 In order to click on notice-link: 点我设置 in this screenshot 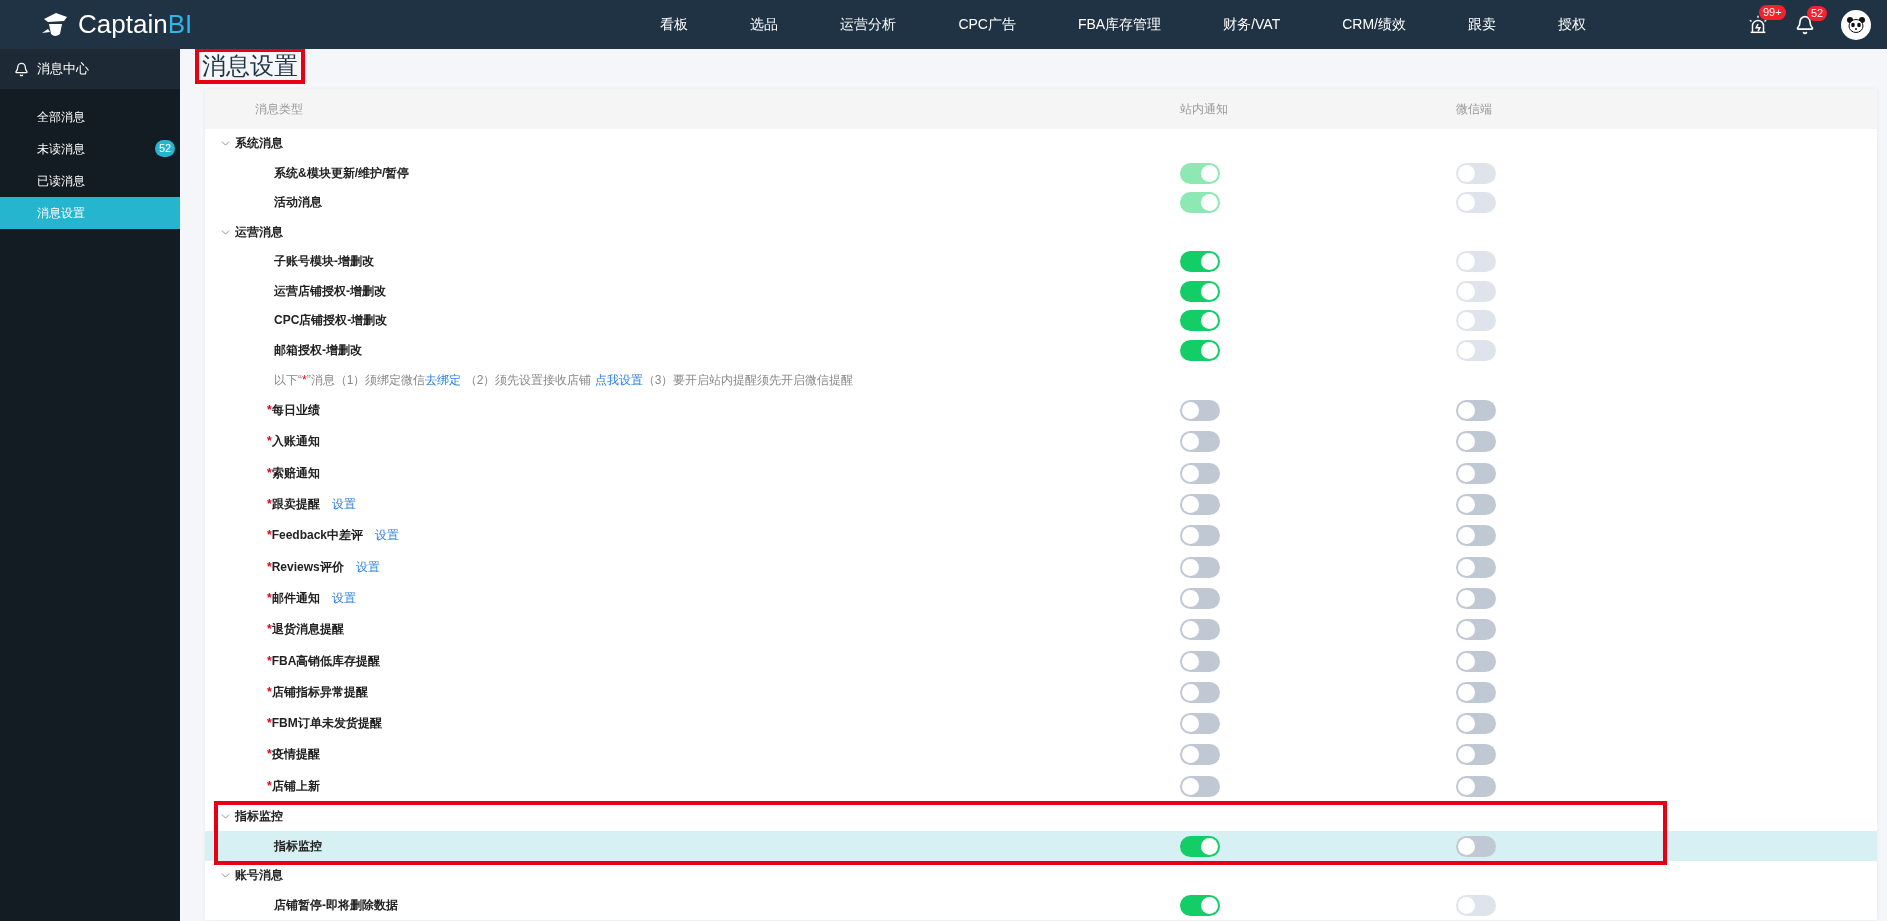, I will do `click(618, 379)`.